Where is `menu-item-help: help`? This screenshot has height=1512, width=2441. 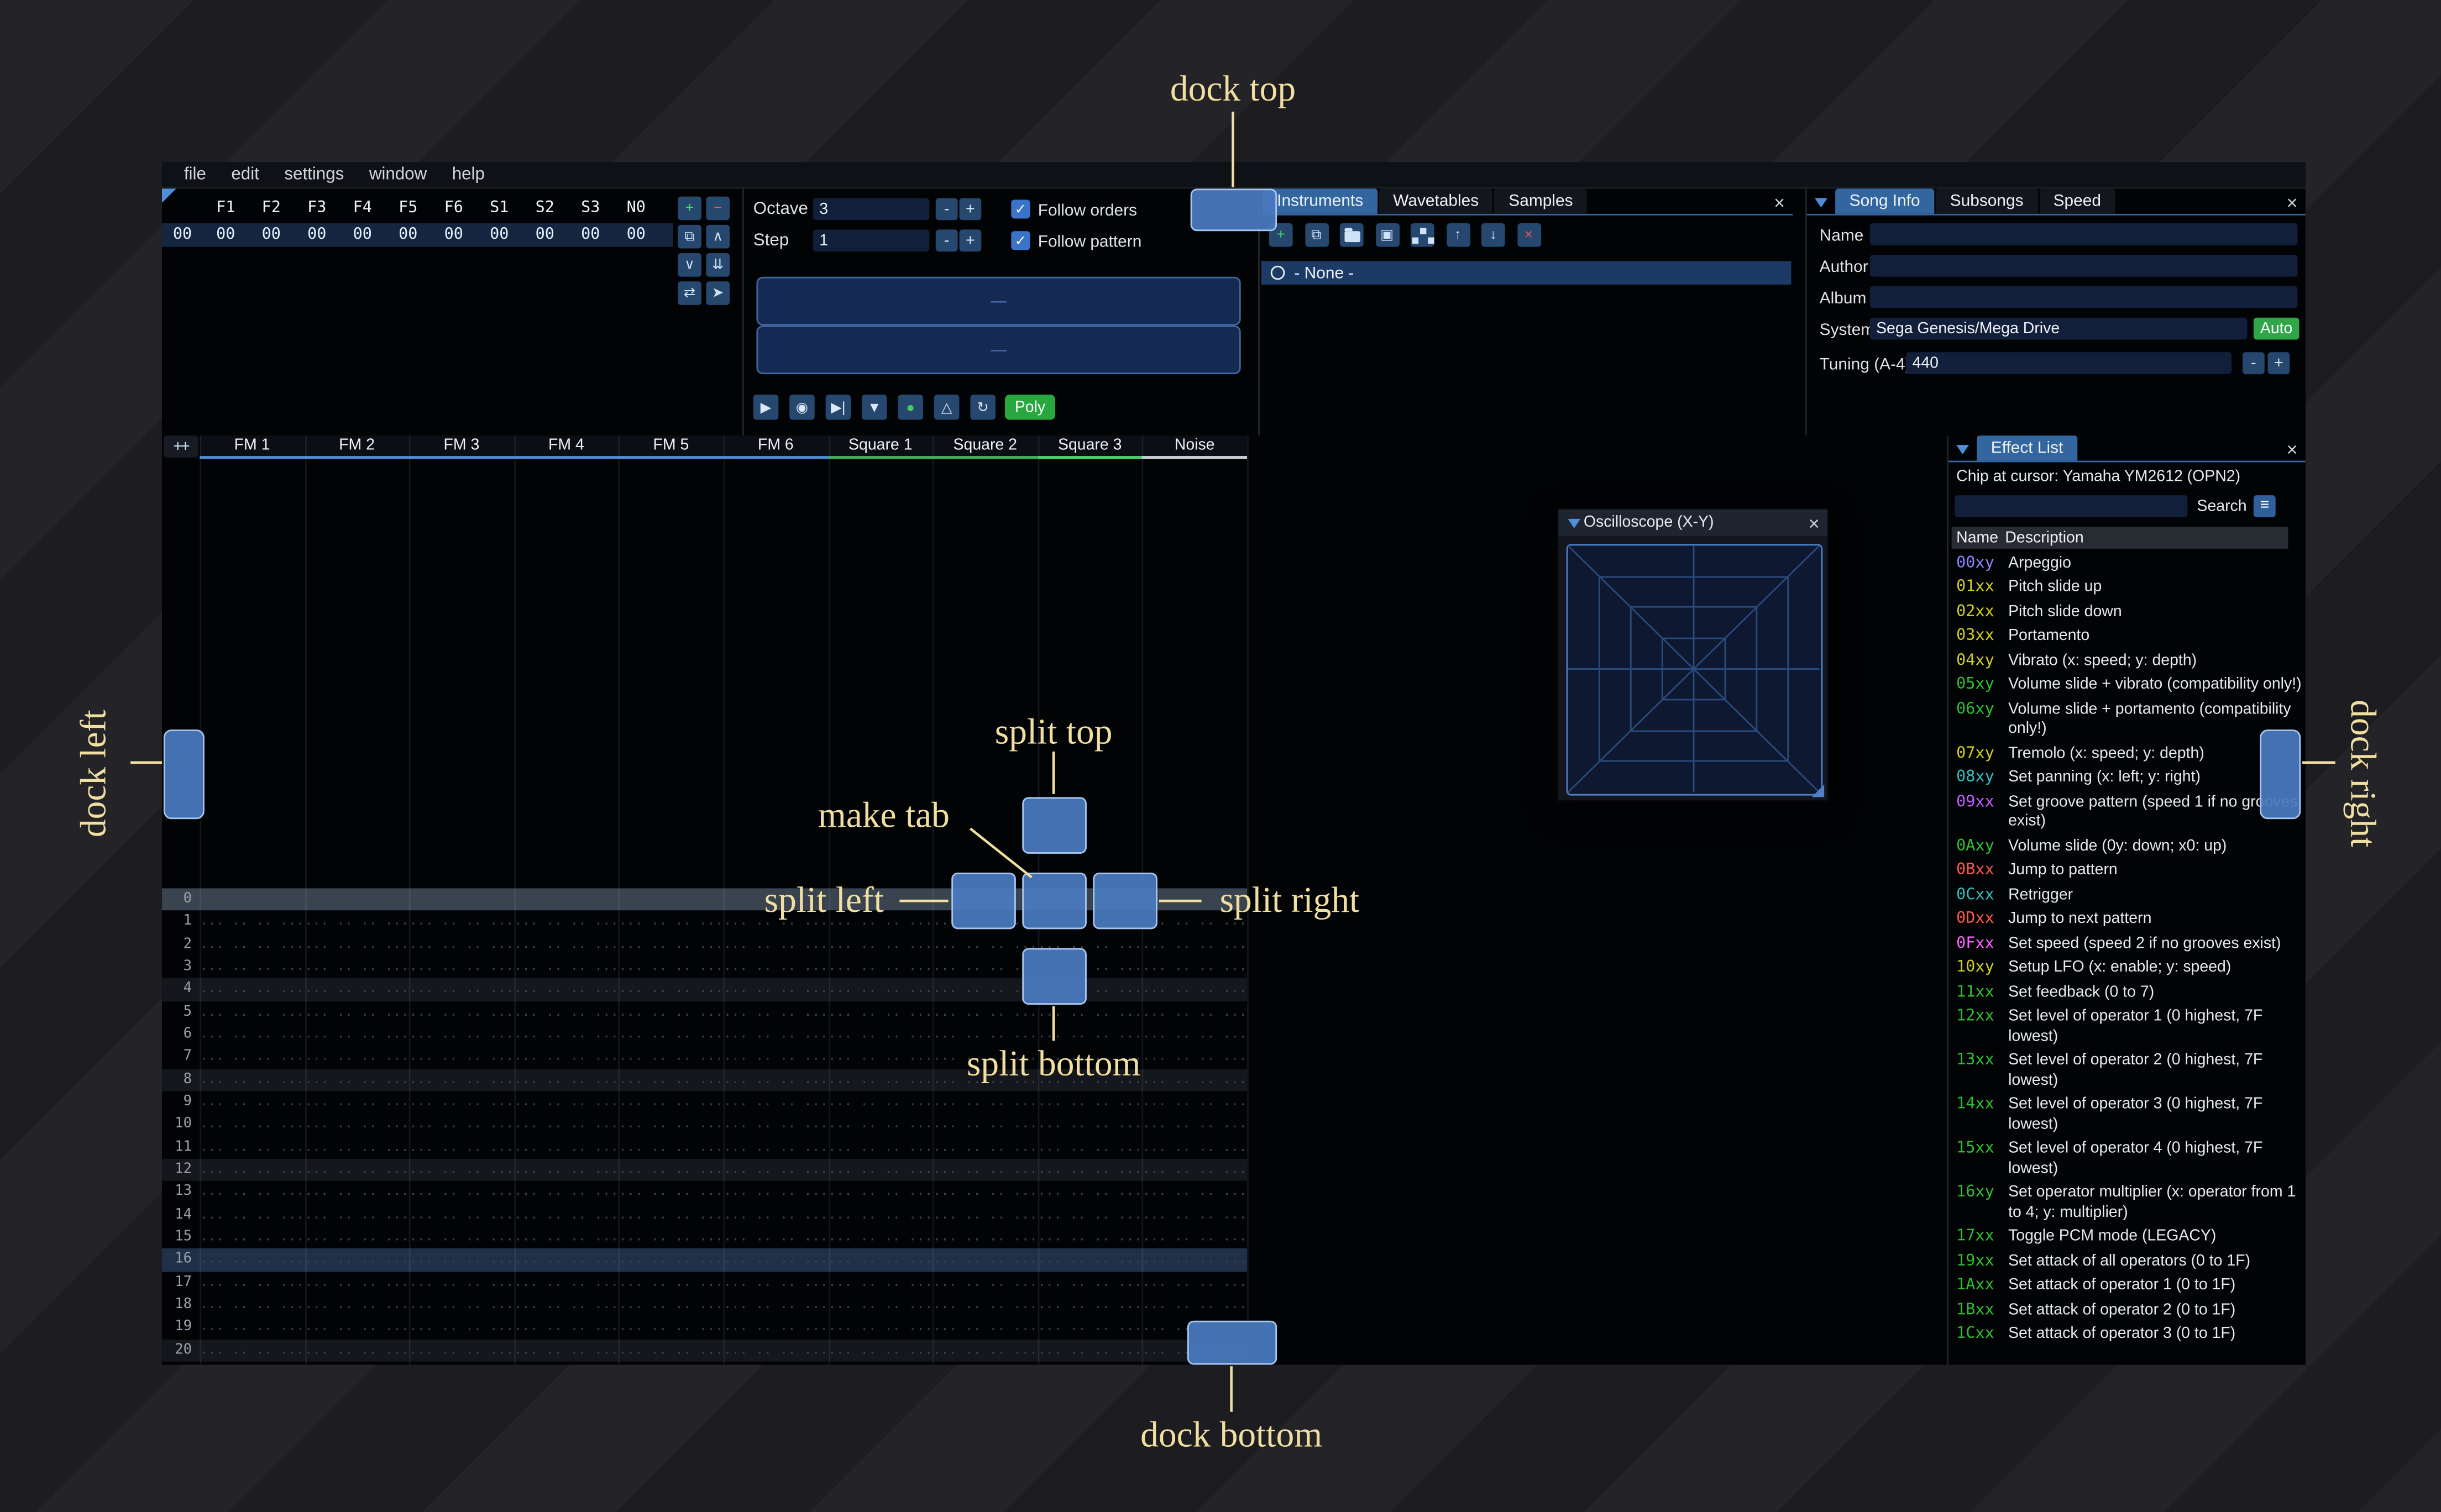
menu-item-help: help is located at coordinates (468, 175).